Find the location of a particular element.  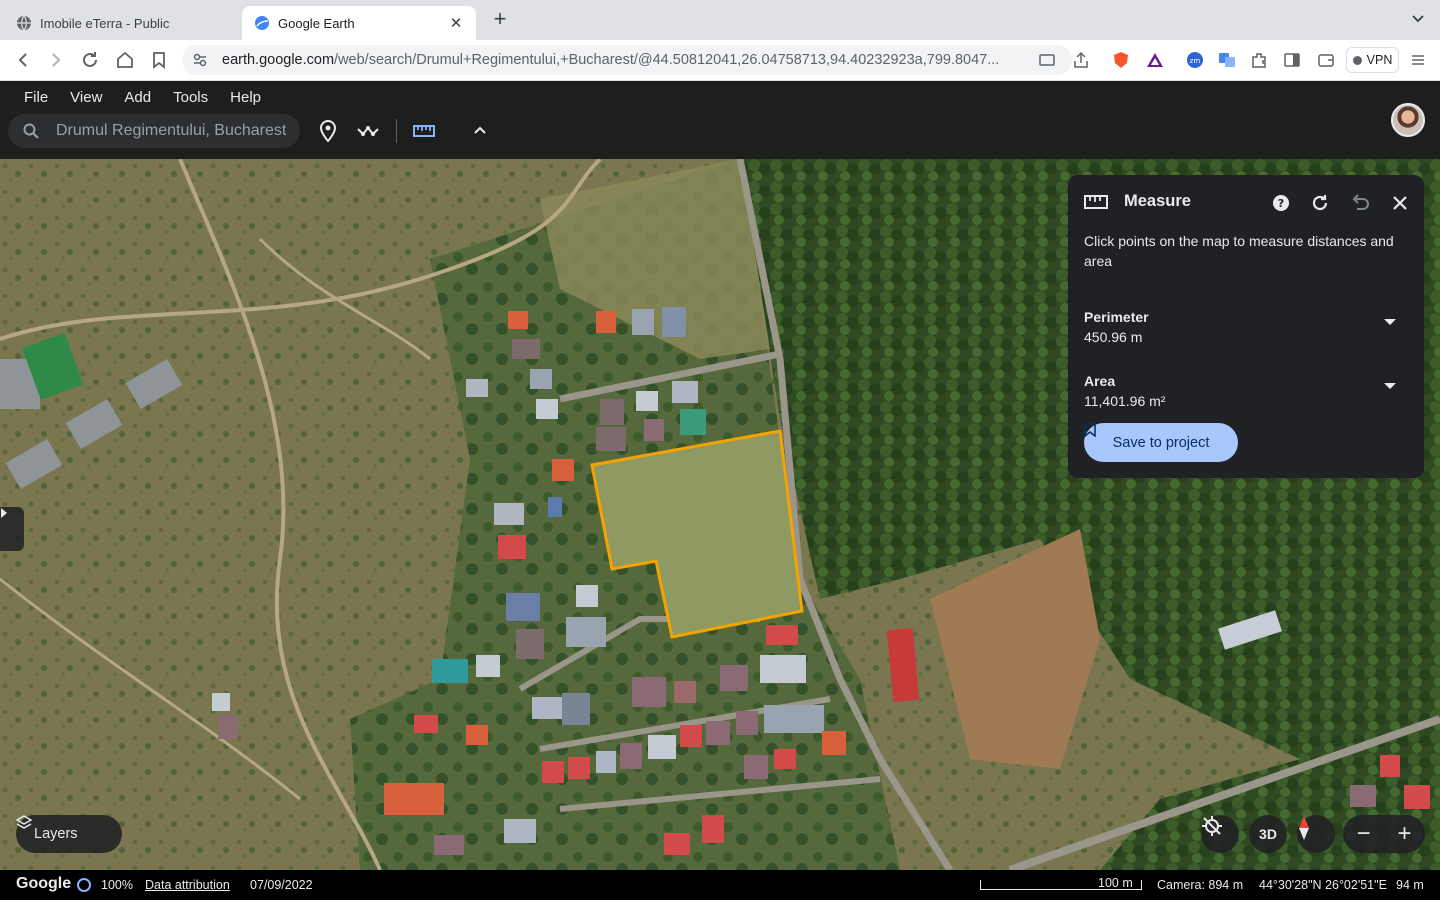

menu-help: Help is located at coordinates (245, 97).